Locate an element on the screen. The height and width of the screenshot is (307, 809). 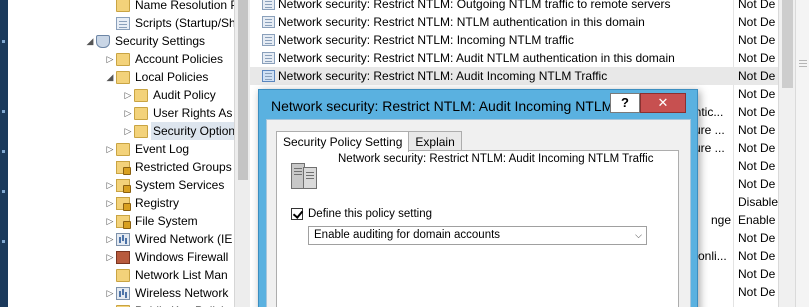
tree-item: Restricted Groups is located at coordinates (168, 167).